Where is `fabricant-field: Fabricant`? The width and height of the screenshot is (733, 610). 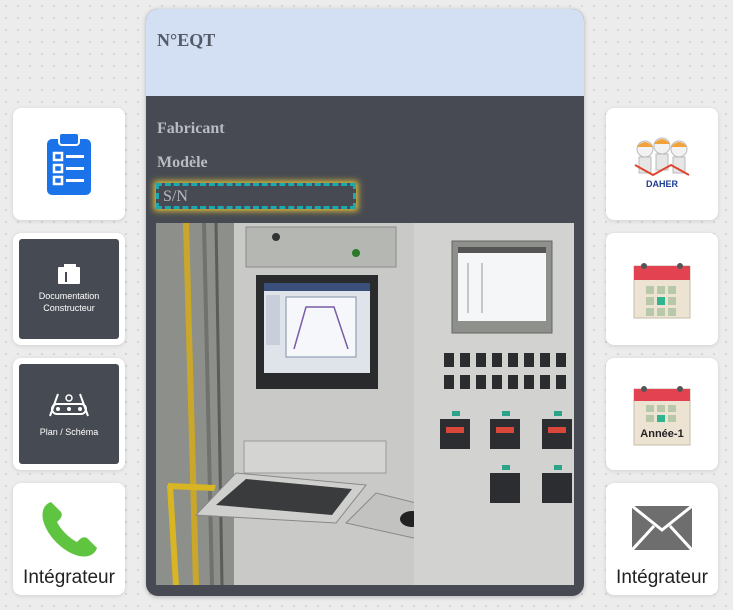 fabricant-field: Fabricant is located at coordinates (191, 128).